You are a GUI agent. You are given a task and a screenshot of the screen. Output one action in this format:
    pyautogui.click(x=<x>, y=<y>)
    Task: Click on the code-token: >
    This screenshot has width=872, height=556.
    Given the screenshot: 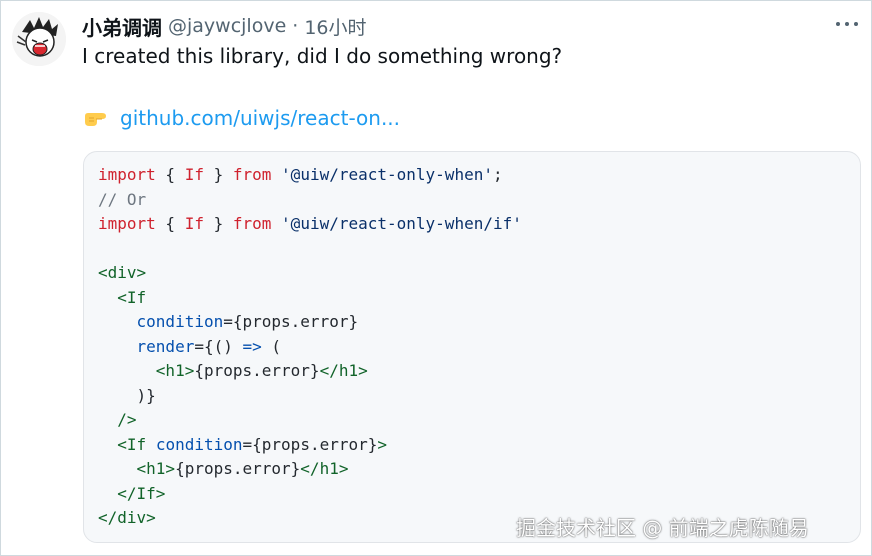 What is the action you would take?
    pyautogui.click(x=382, y=444)
    